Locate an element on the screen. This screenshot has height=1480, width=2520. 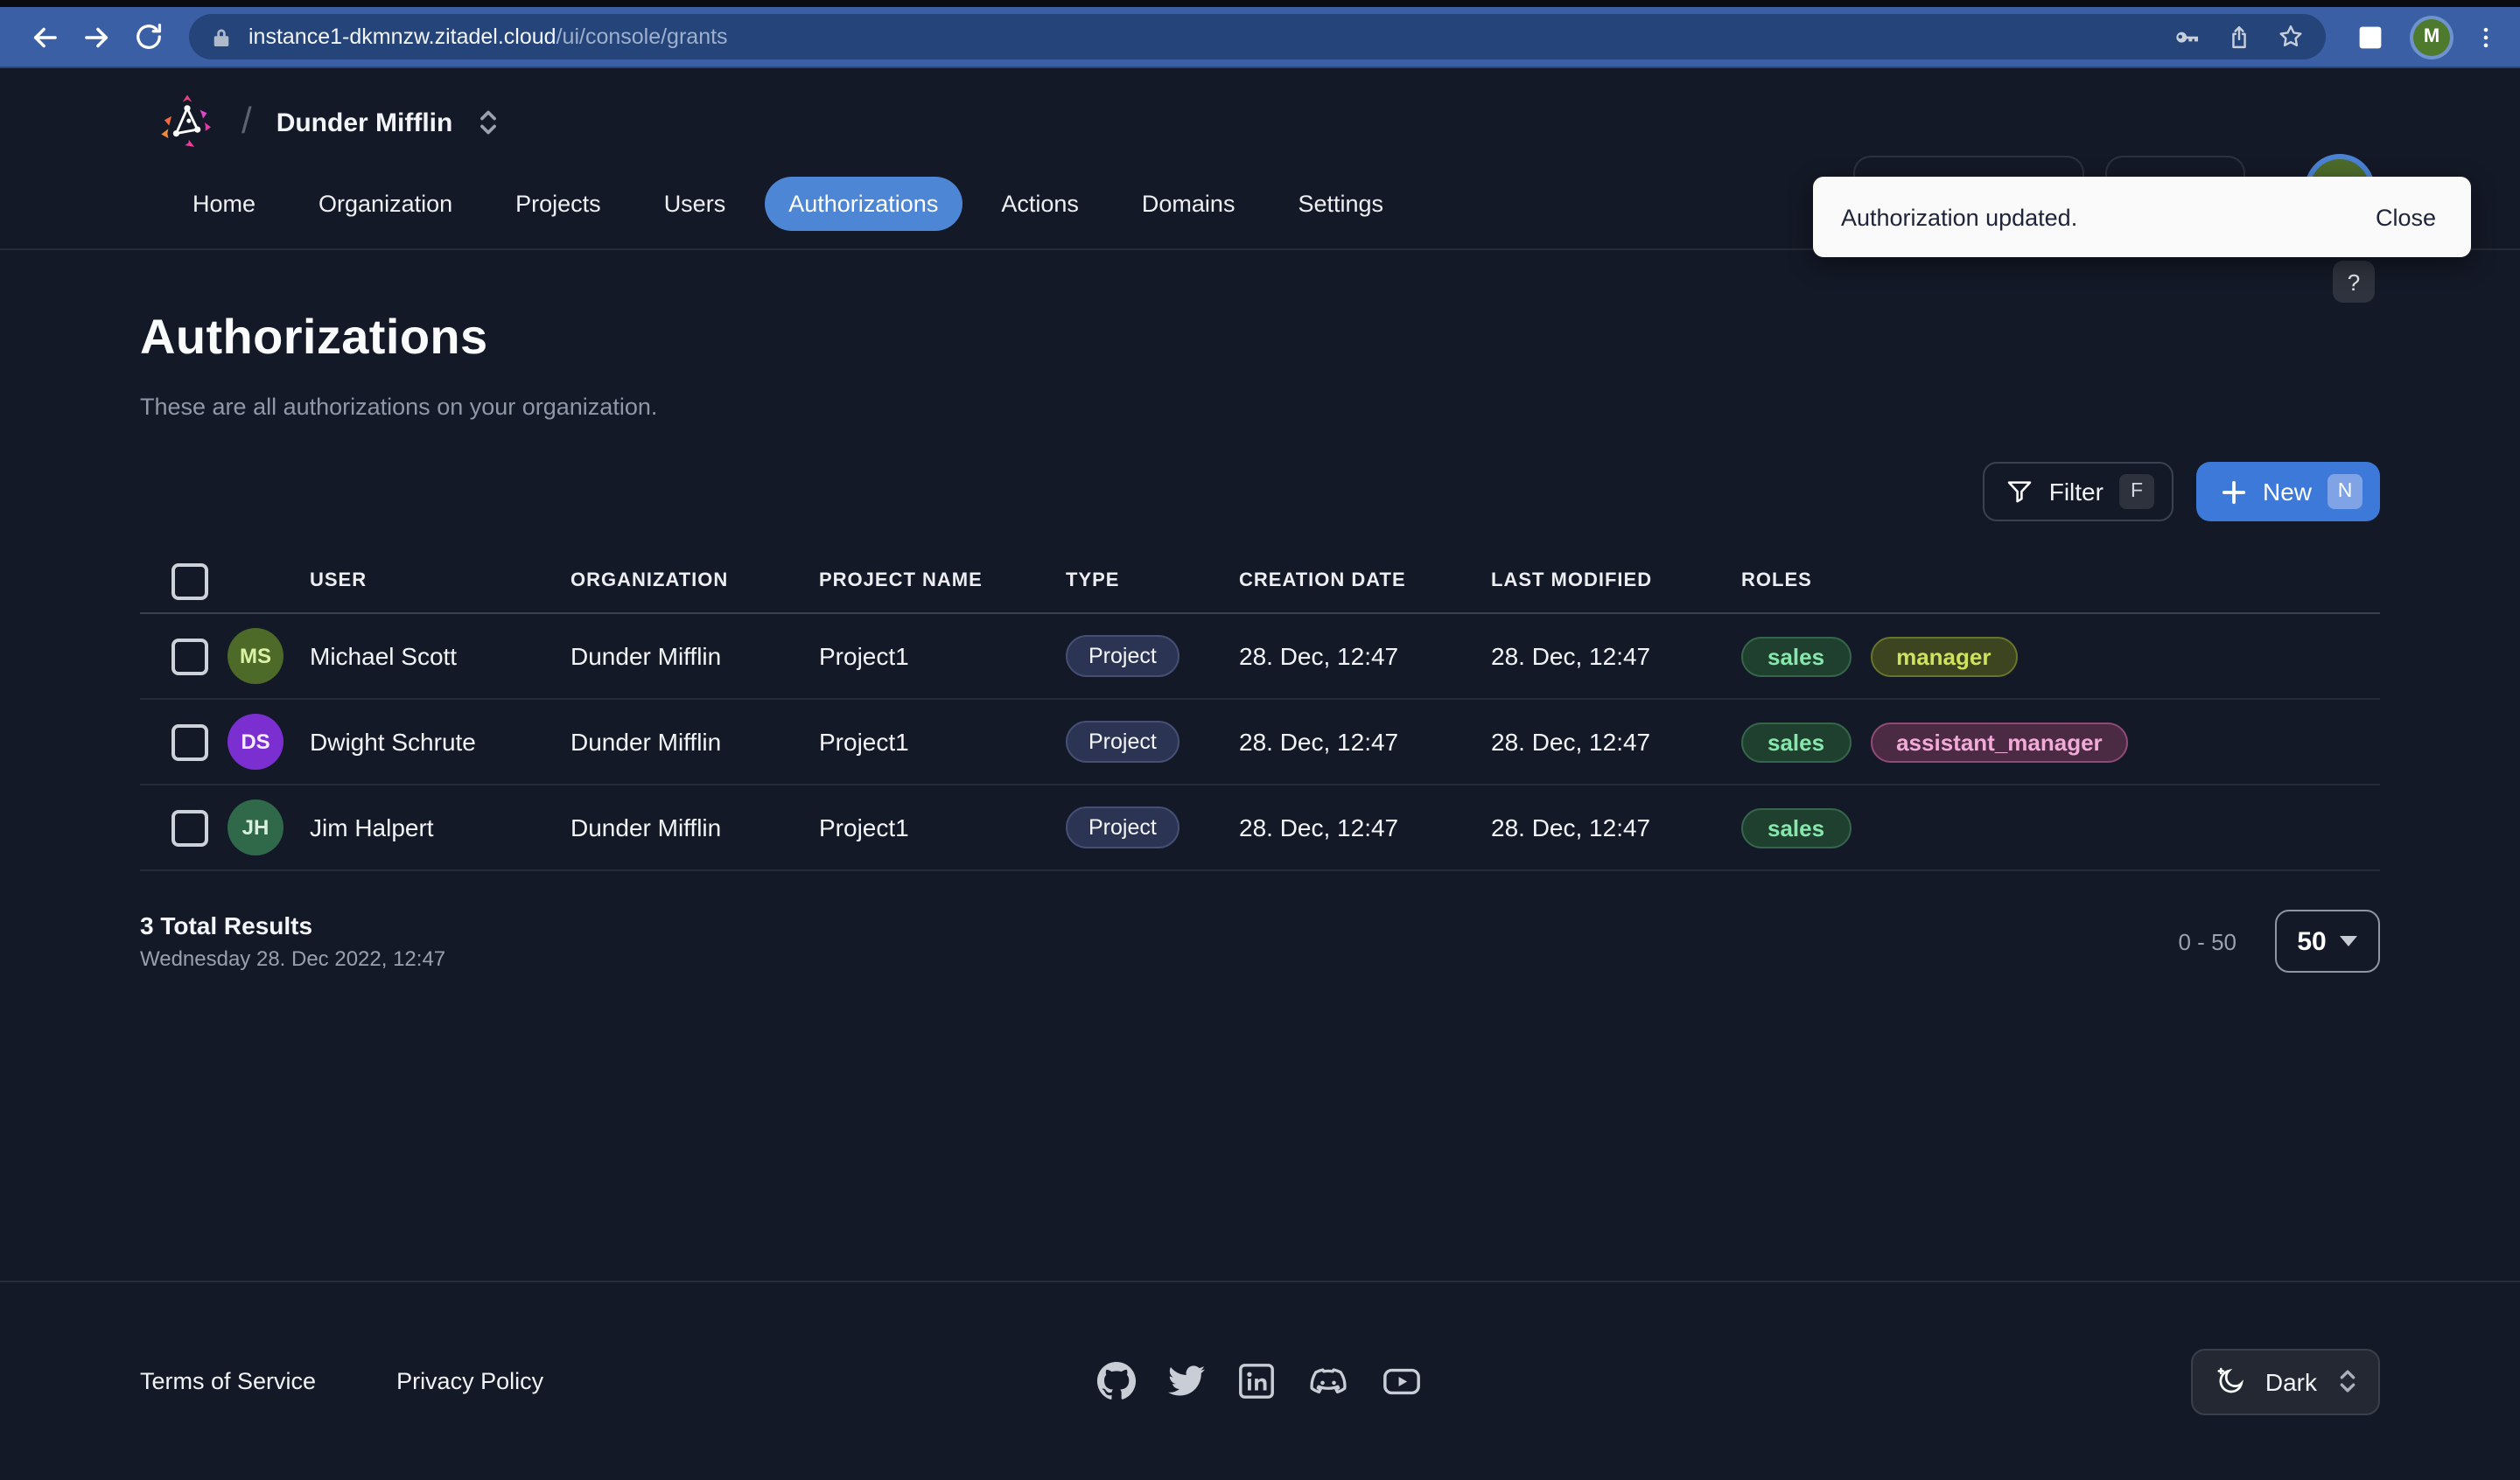
password-key-icon is located at coordinates (2188, 37).